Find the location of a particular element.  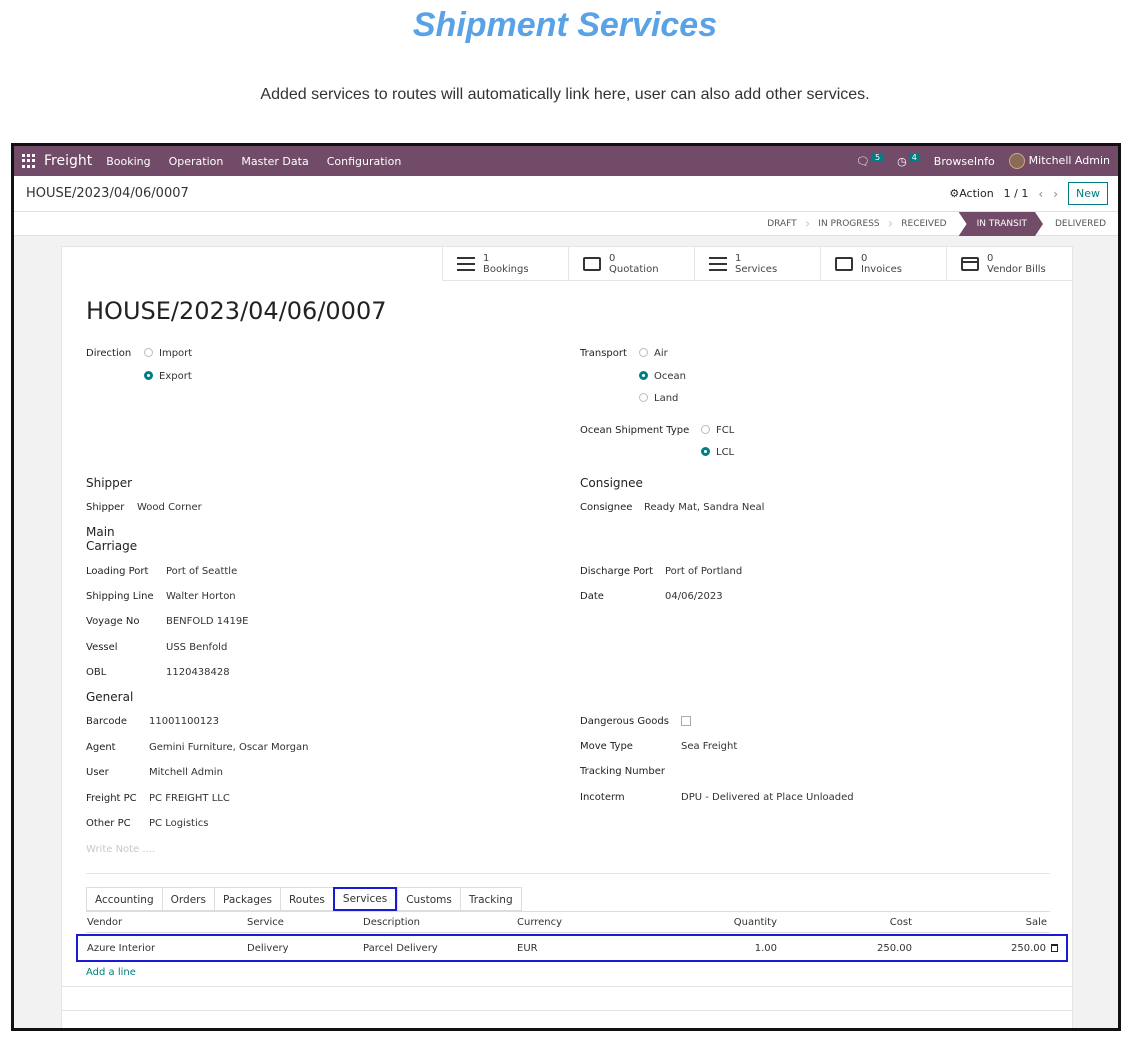

cell-description: Parcel Delivery is located at coordinates (400, 948).